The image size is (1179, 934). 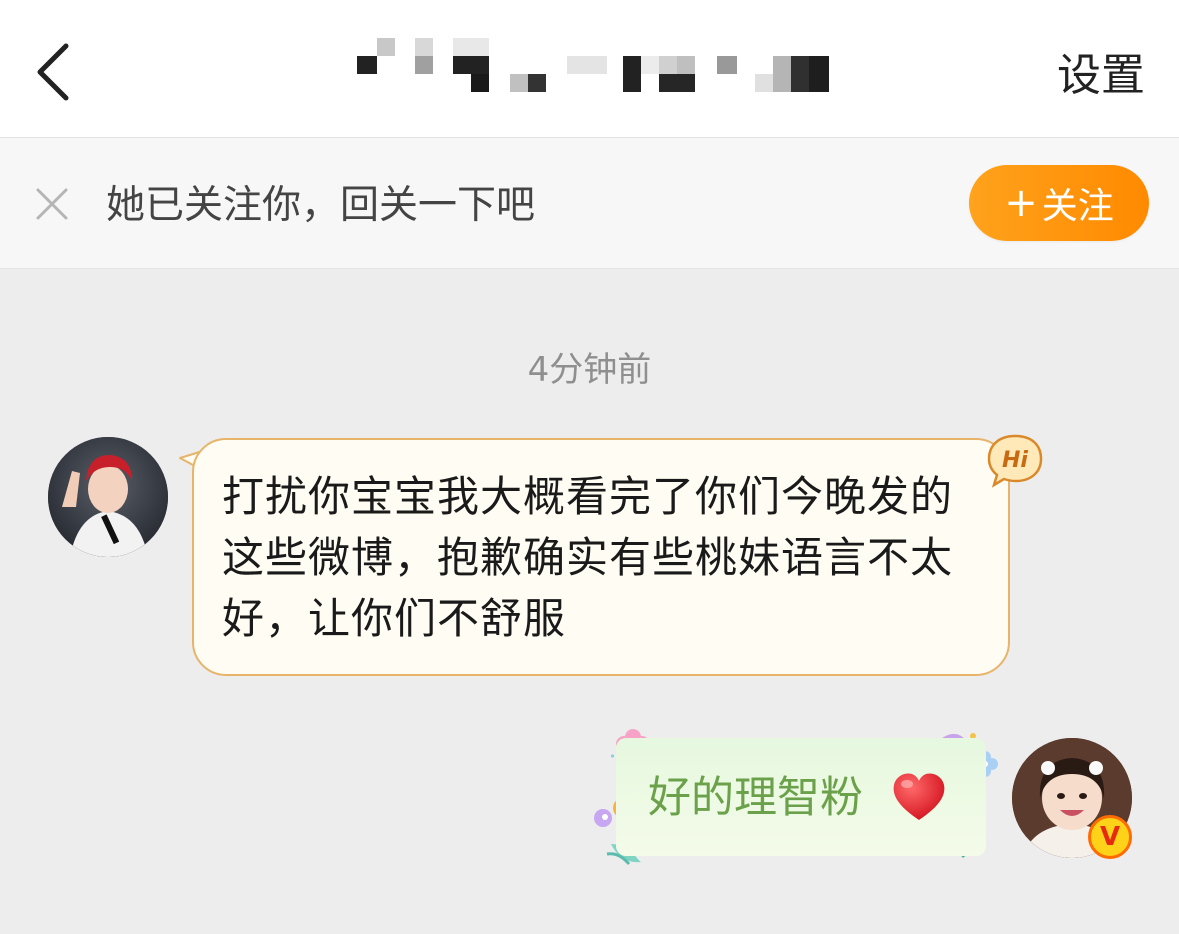 I want to click on follow-button-label: 关注, so click(x=1077, y=206).